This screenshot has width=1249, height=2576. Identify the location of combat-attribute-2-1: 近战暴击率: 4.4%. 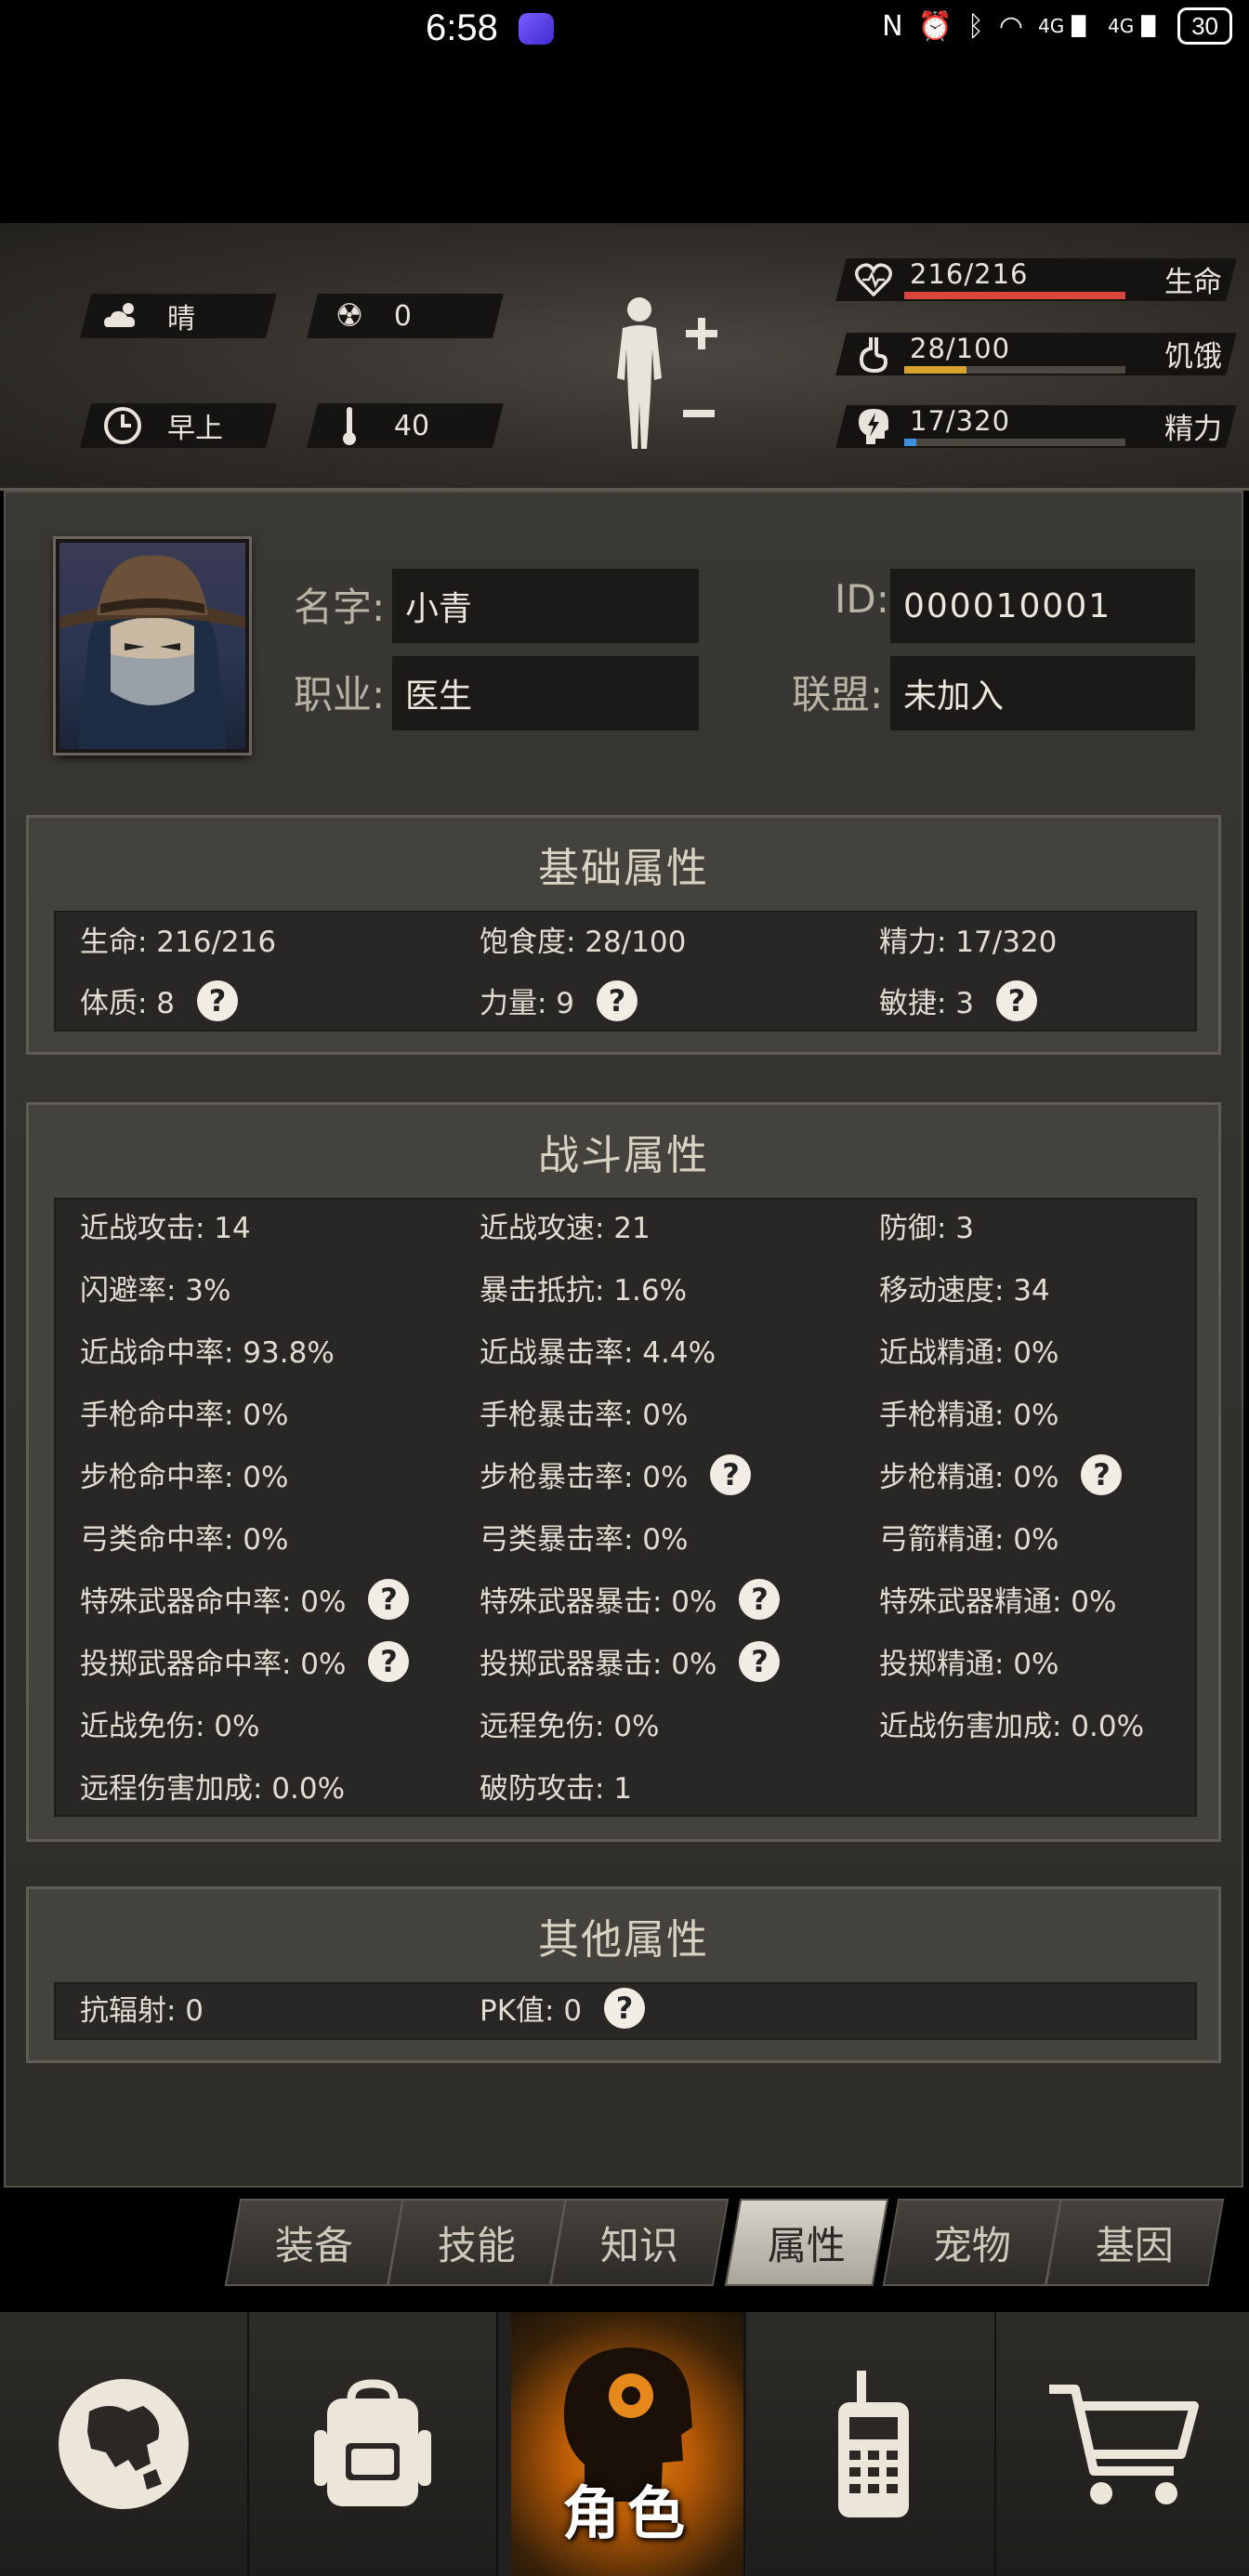
(598, 1350).